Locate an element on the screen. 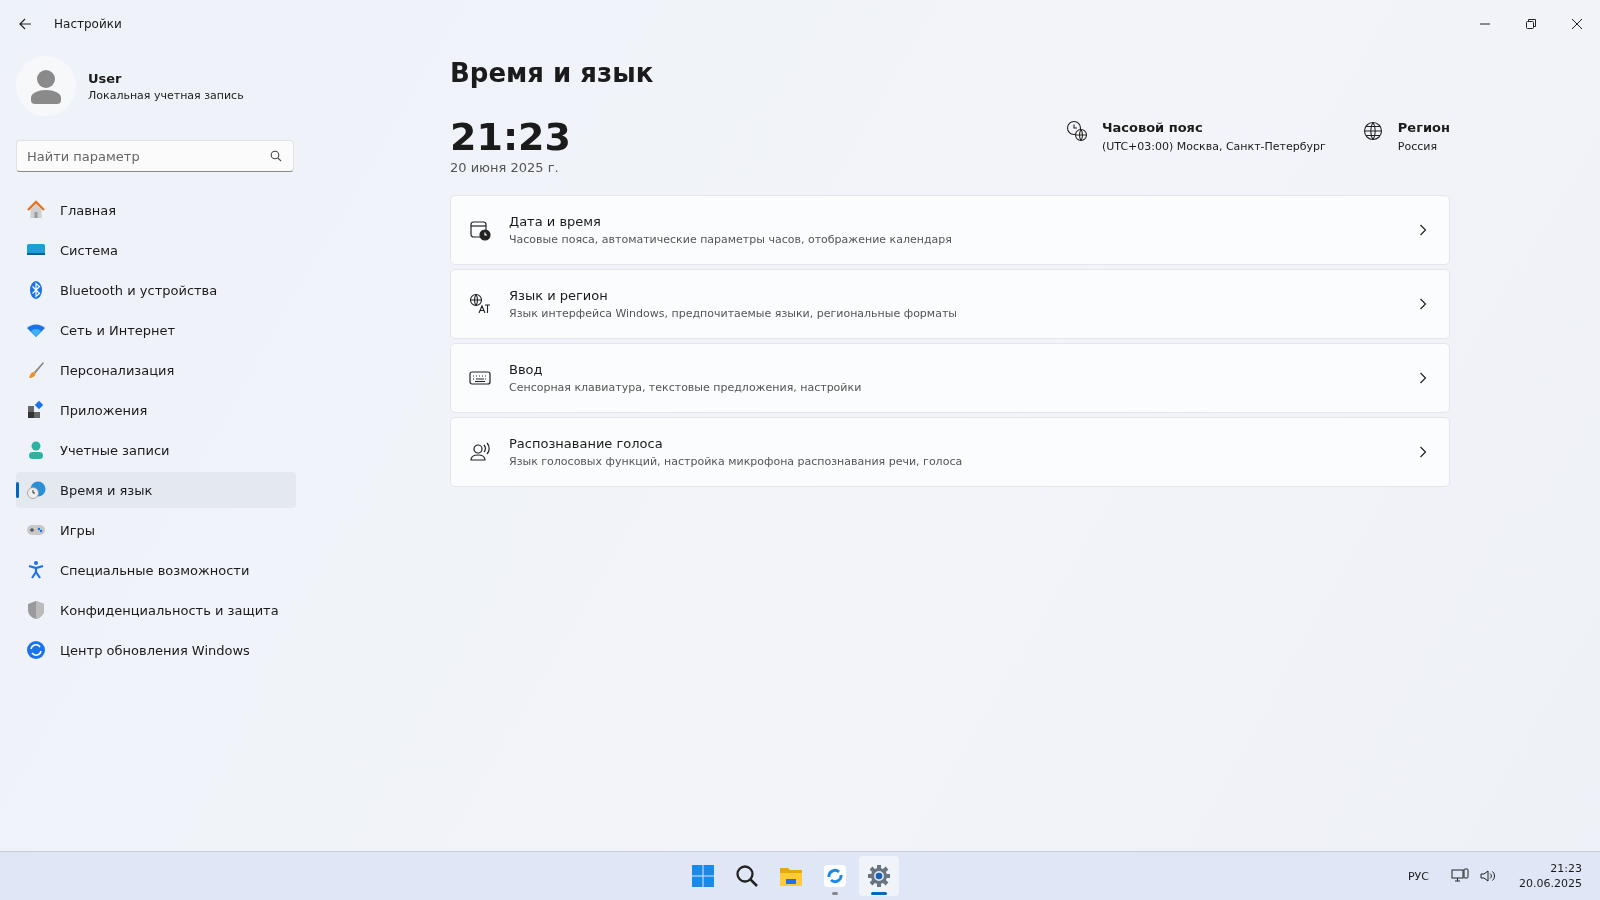  settings-card: Дата и время Часовые пояса, автоматические параметры часов, отображение календаря is located at coordinates (950, 230).